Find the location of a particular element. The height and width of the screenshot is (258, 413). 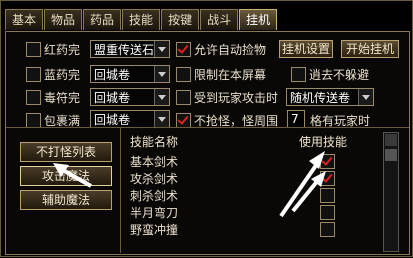

scroll-up-icon is located at coordinates (391, 140).